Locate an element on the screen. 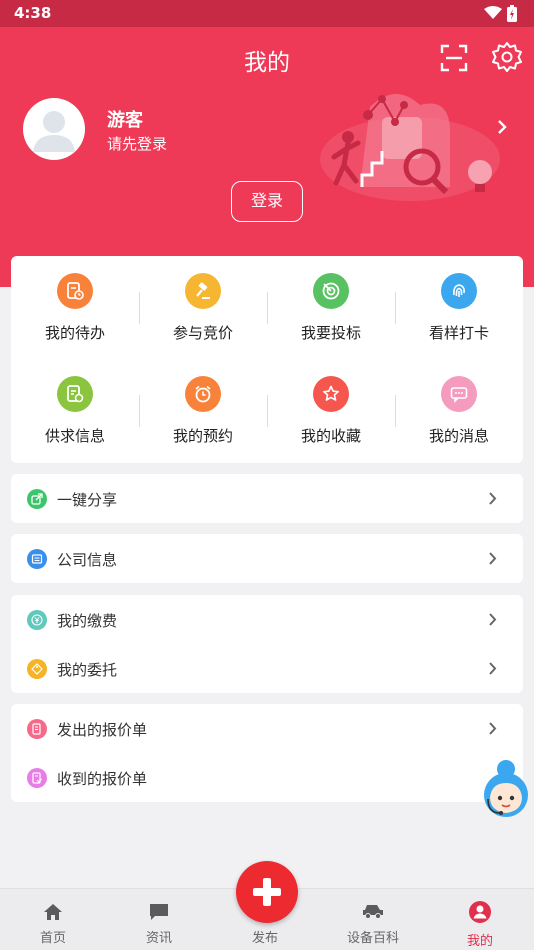 Image resolution: width=534 pixels, height=950 pixels. header-illustration is located at coordinates (410, 147).